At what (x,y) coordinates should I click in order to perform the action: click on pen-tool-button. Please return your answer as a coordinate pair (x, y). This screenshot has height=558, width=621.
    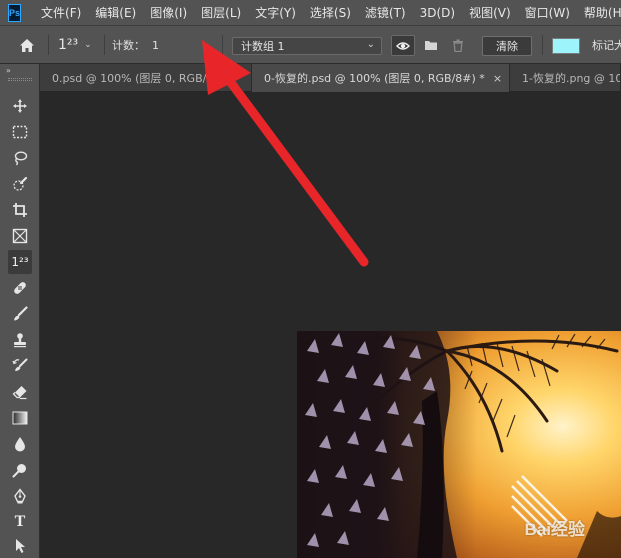
    Looking at the image, I should click on (20, 496).